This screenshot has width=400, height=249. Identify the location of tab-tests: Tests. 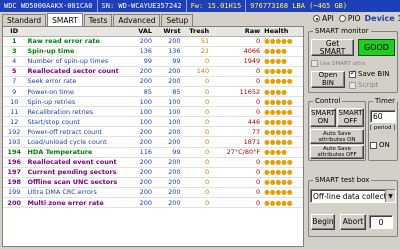
(98, 20).